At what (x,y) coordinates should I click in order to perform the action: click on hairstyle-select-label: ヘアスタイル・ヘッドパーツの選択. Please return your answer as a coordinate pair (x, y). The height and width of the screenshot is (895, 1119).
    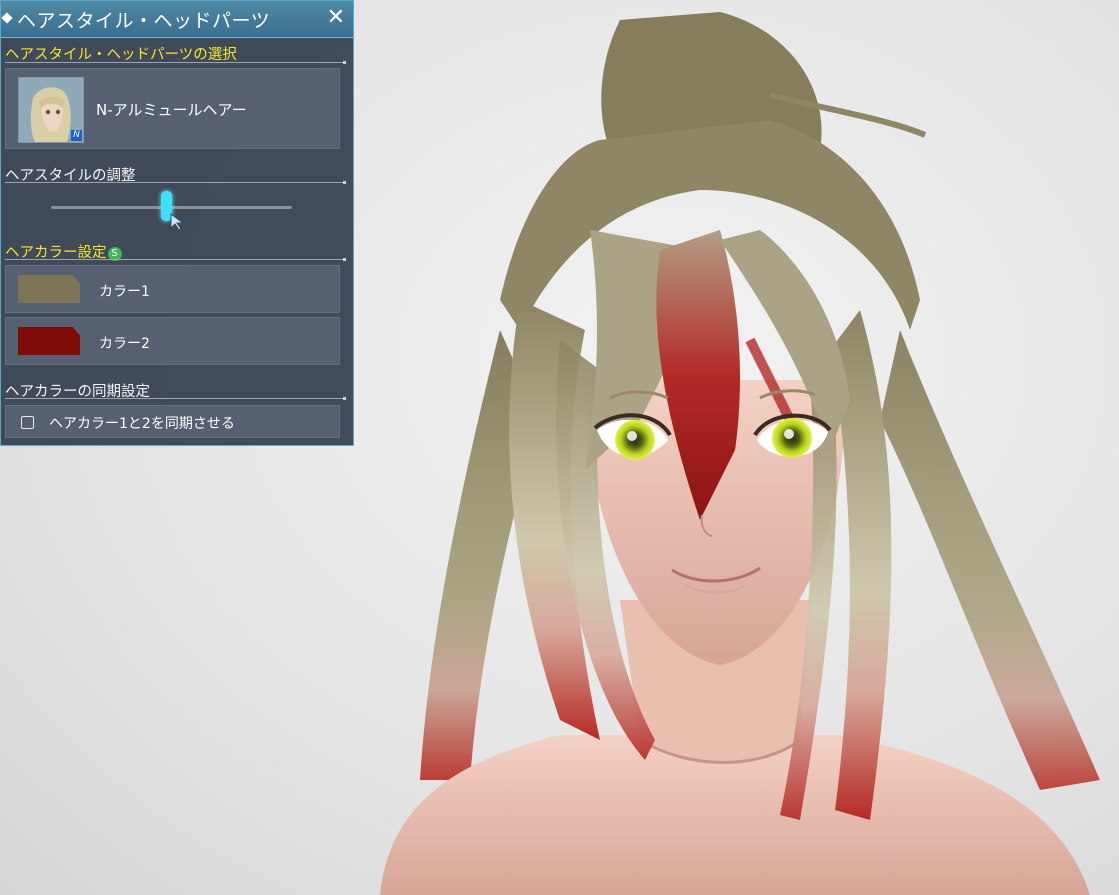
    Looking at the image, I should click on (121, 55).